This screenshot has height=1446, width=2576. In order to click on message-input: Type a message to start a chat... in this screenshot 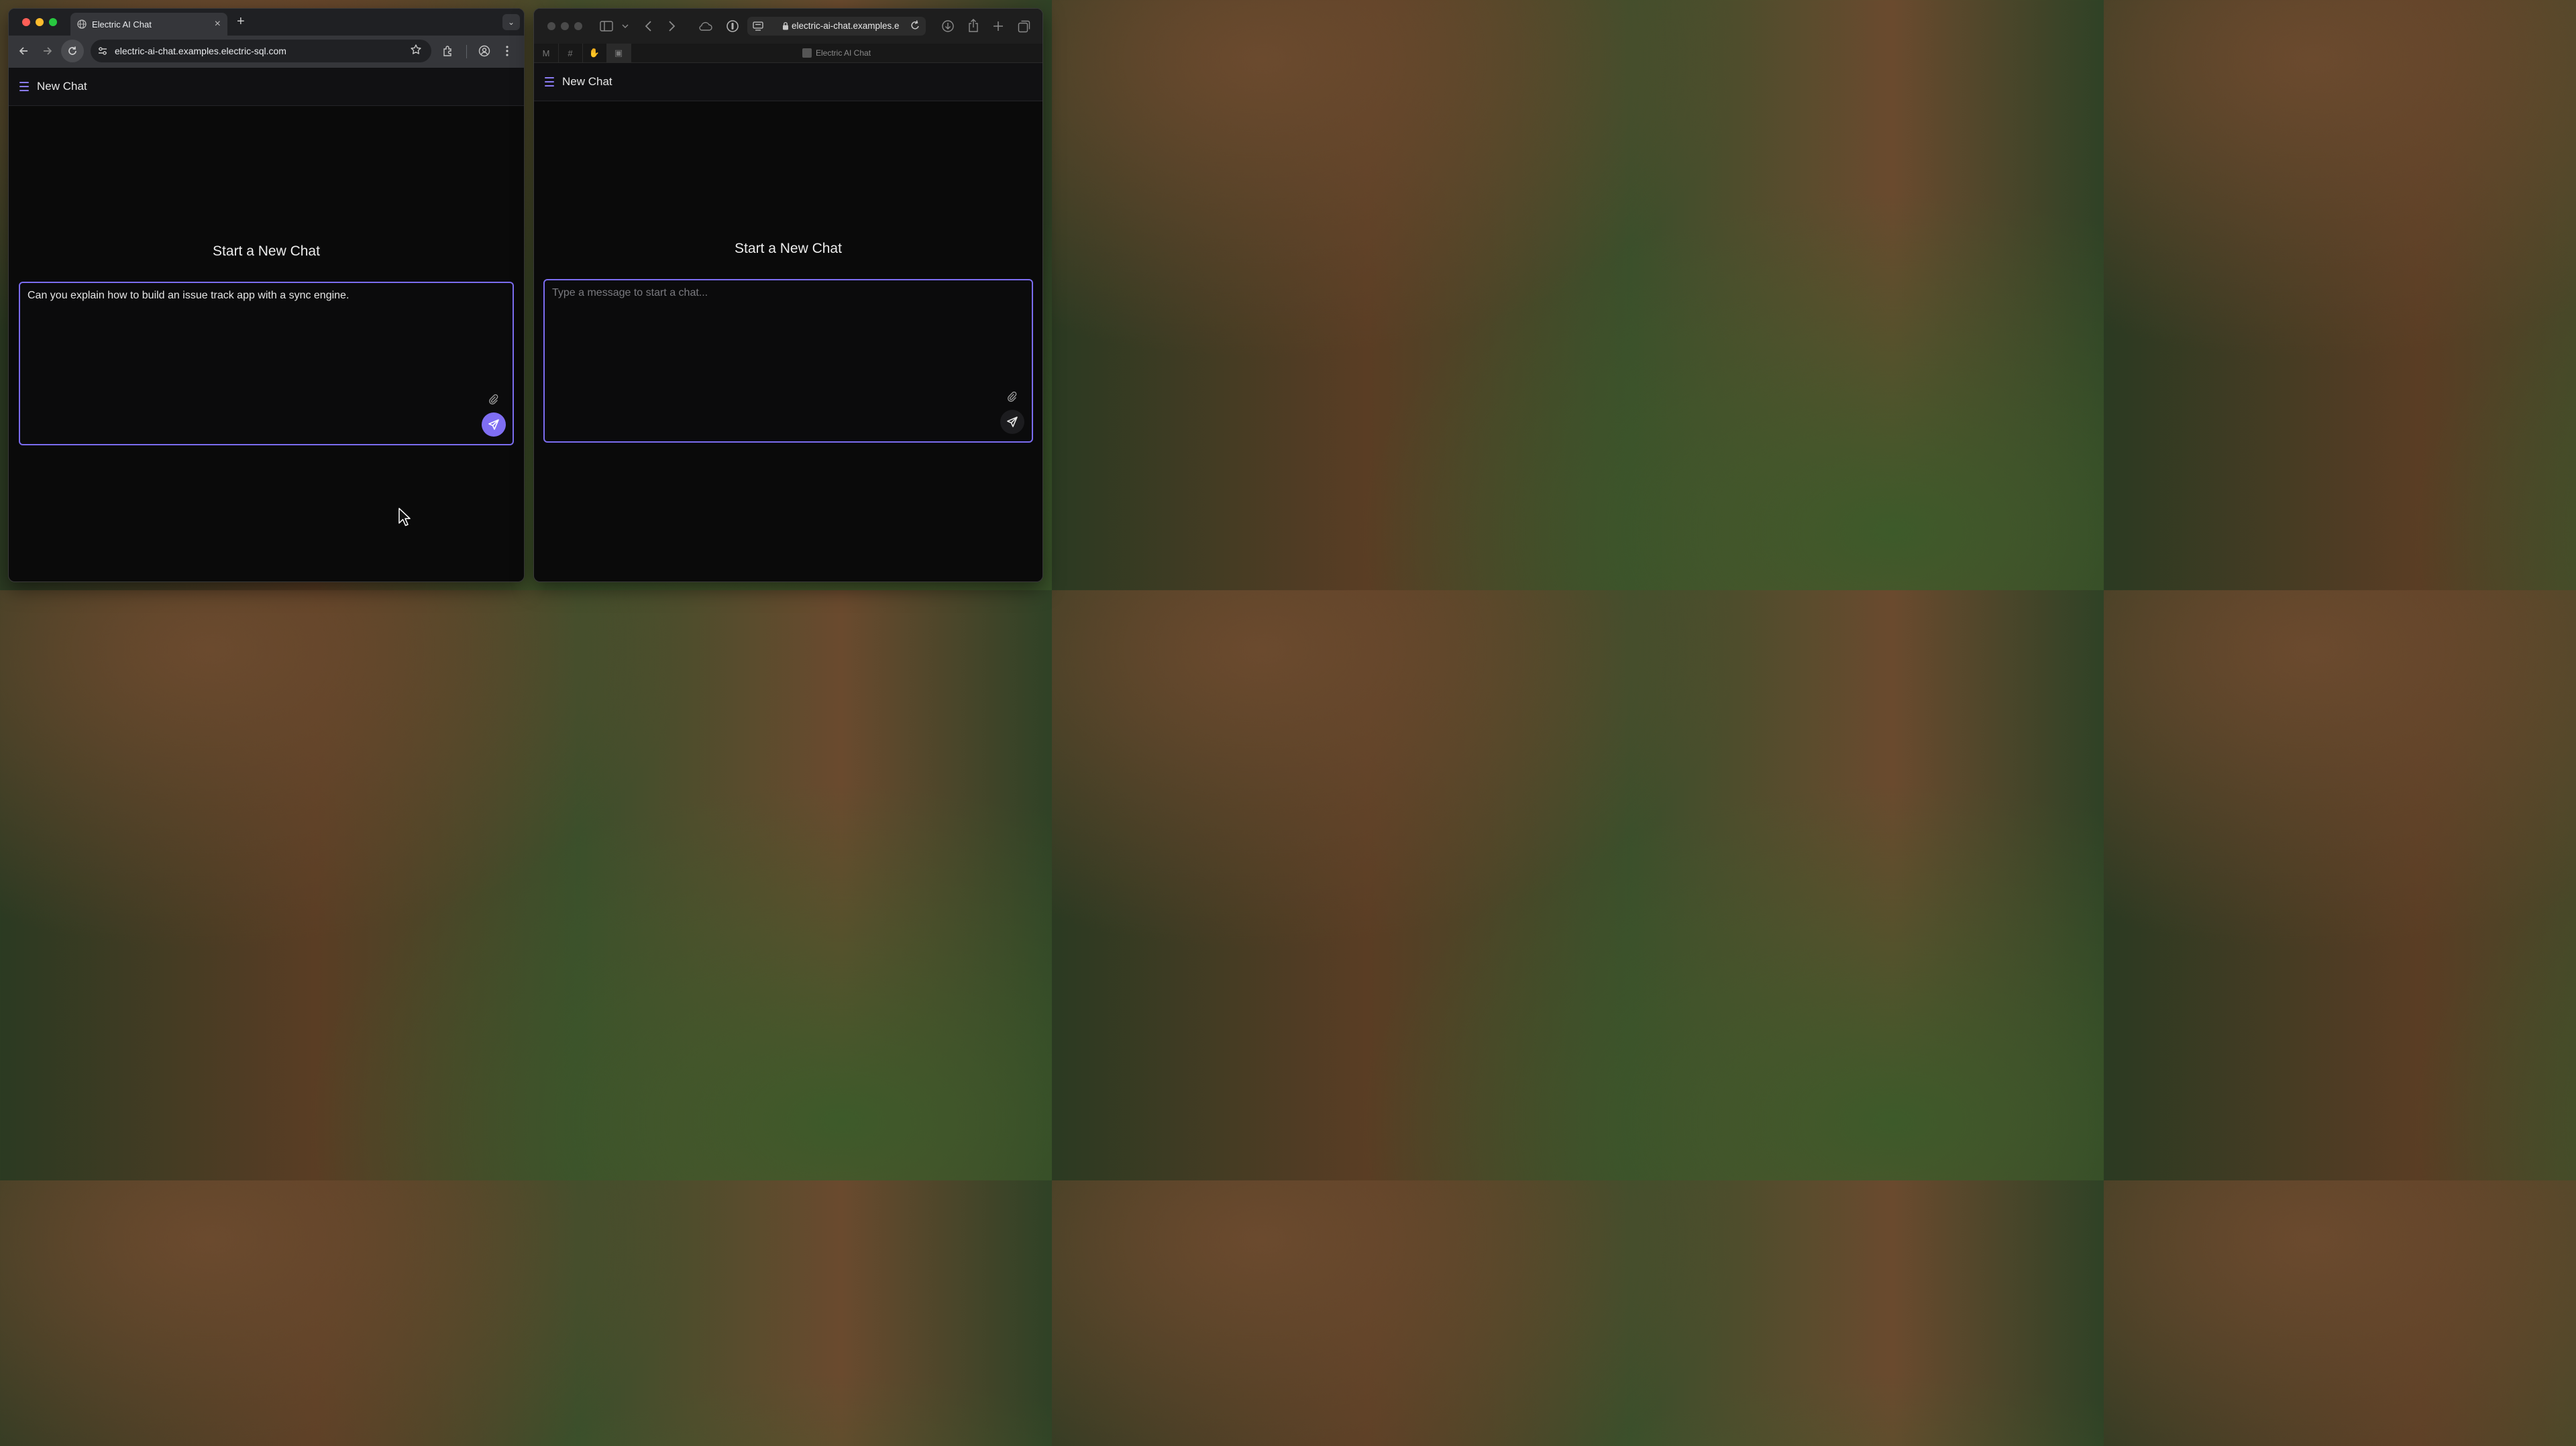, I will do `click(788, 361)`.